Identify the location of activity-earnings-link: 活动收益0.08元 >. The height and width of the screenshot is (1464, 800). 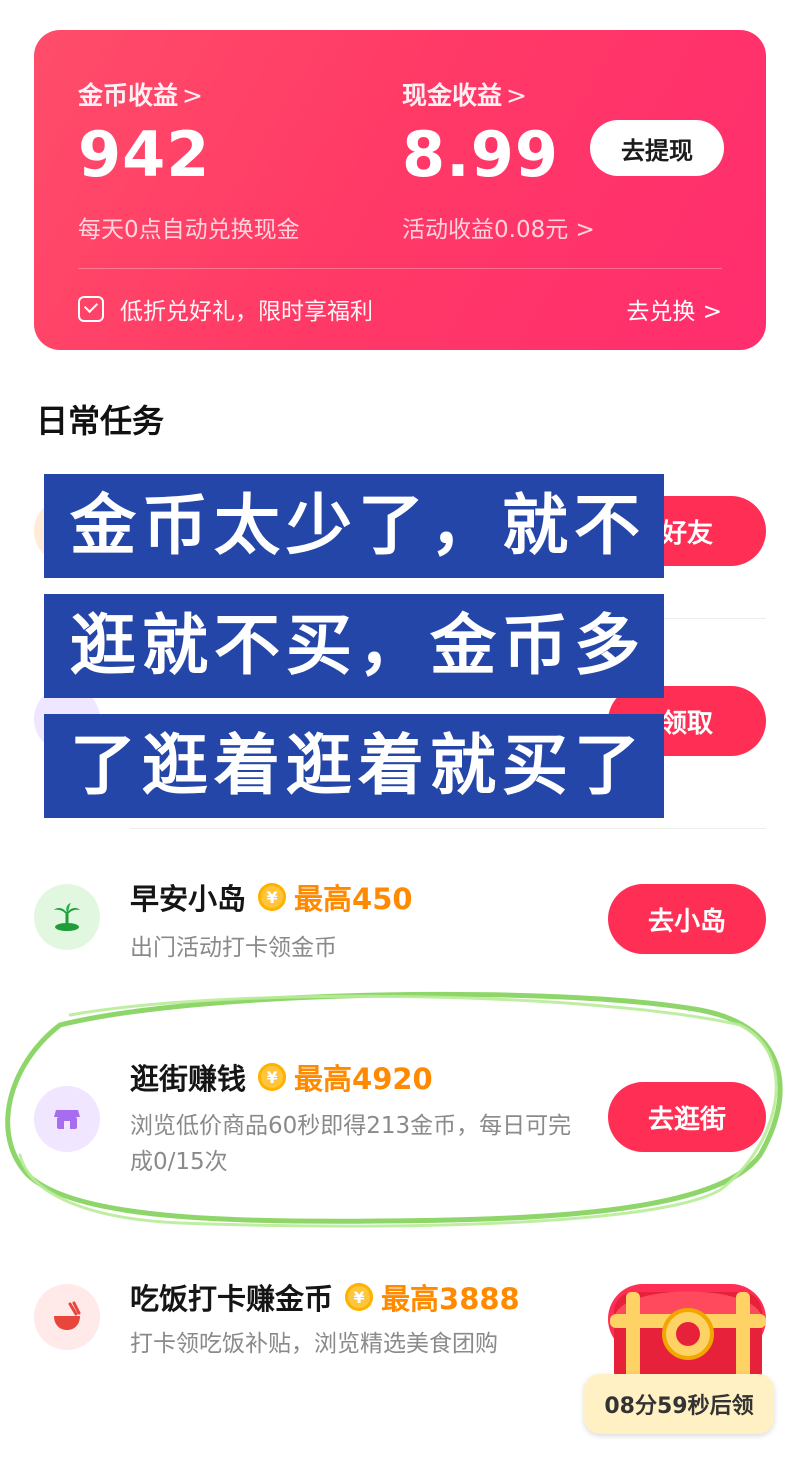
(498, 227).